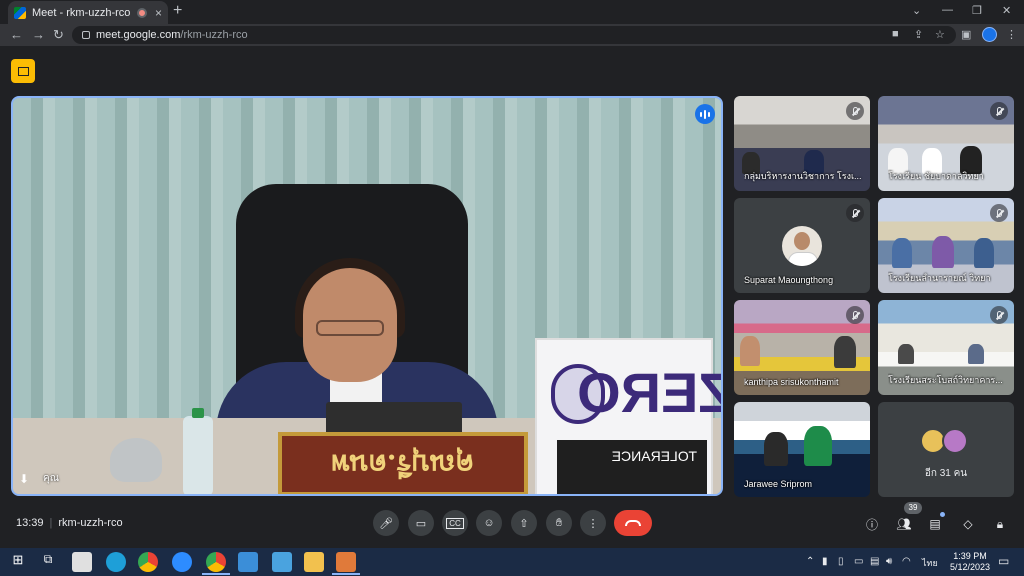 The width and height of the screenshot is (1024, 576). I want to click on zoom-icon, so click(182, 562).